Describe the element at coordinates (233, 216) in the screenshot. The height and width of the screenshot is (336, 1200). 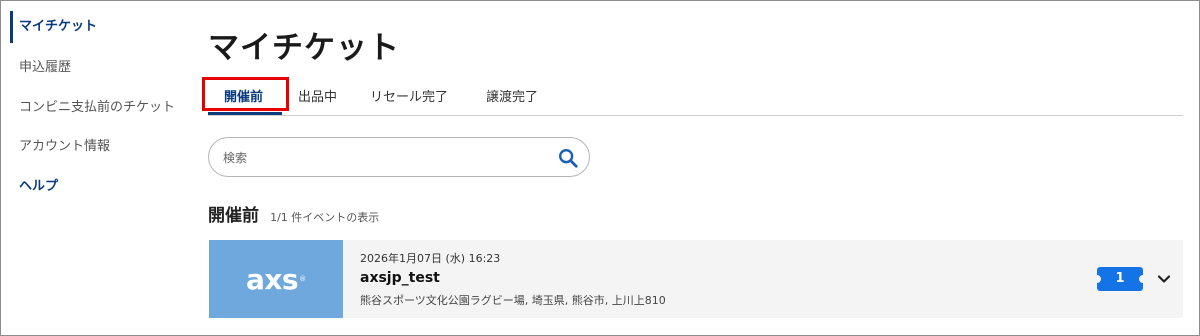
I see `section-title: 開催前` at that location.